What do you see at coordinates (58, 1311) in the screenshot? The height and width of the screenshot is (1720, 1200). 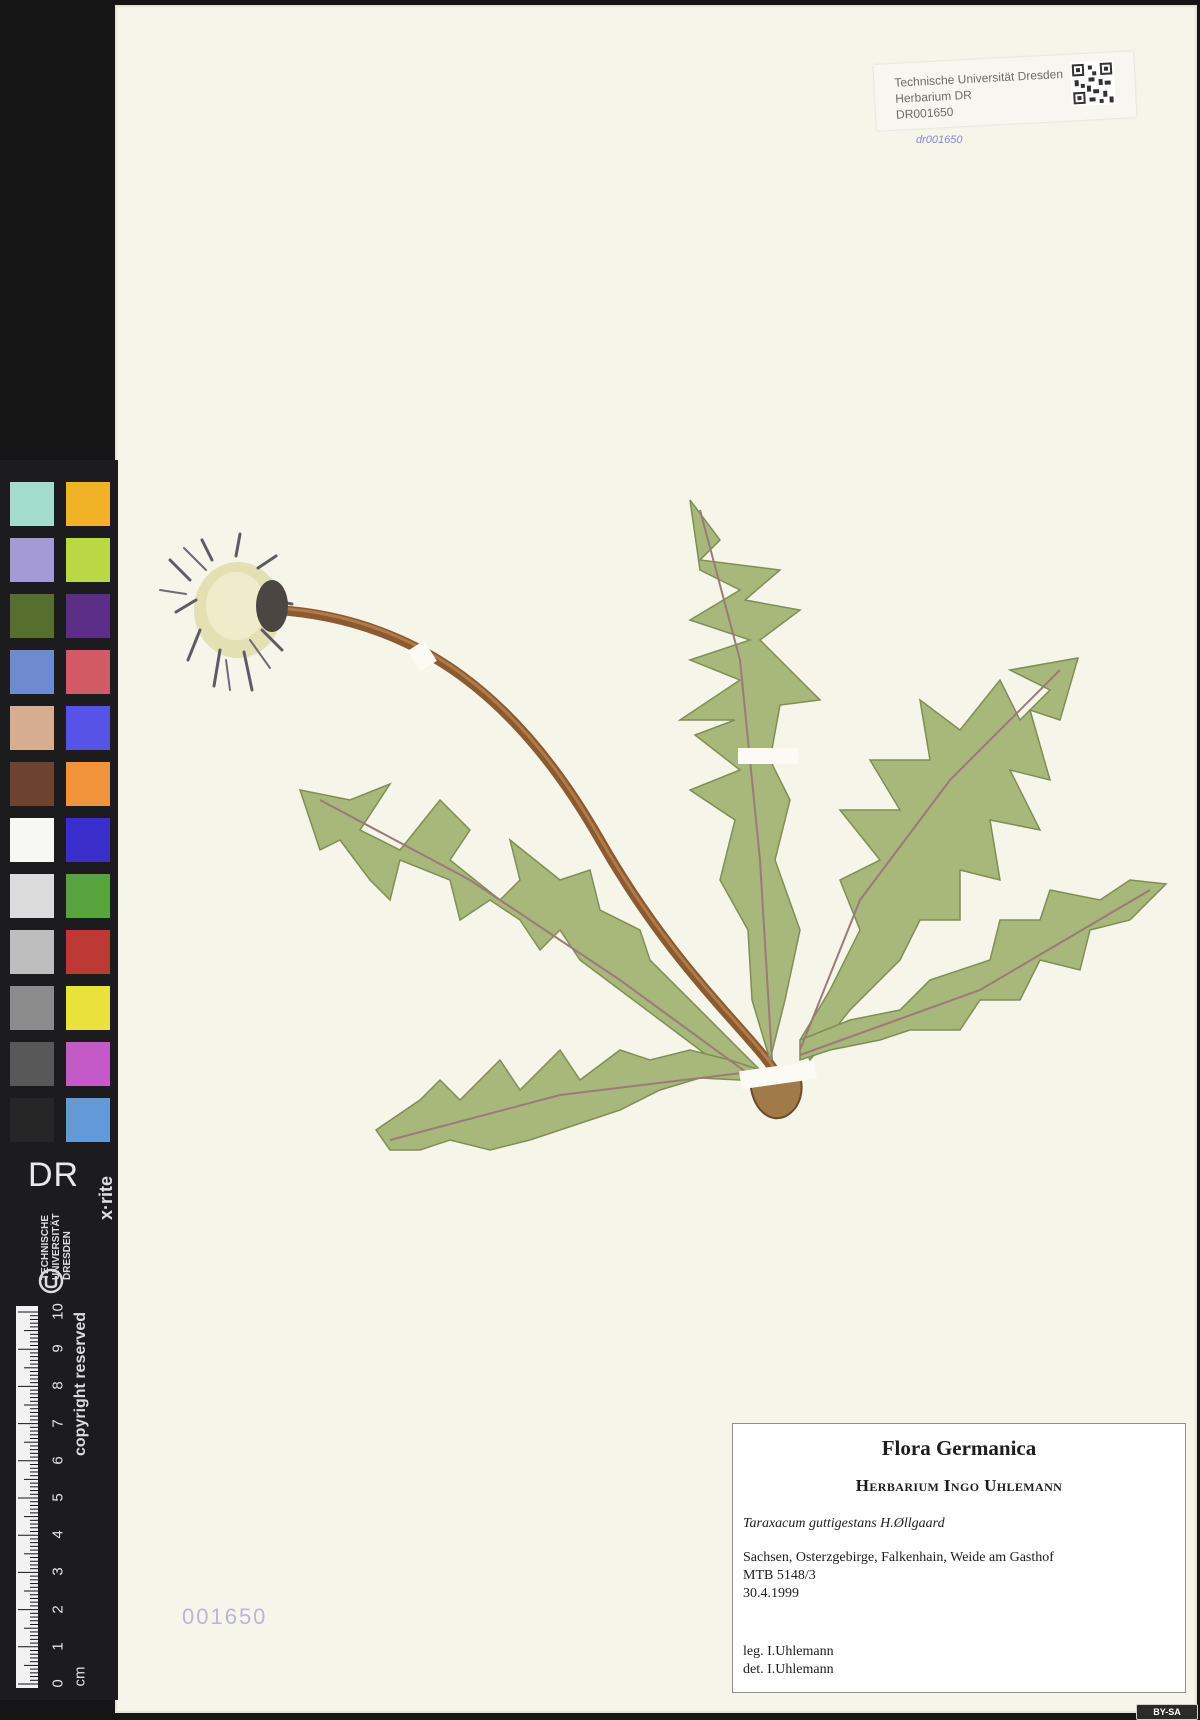 I see `ruler-tick-label: 10` at bounding box center [58, 1311].